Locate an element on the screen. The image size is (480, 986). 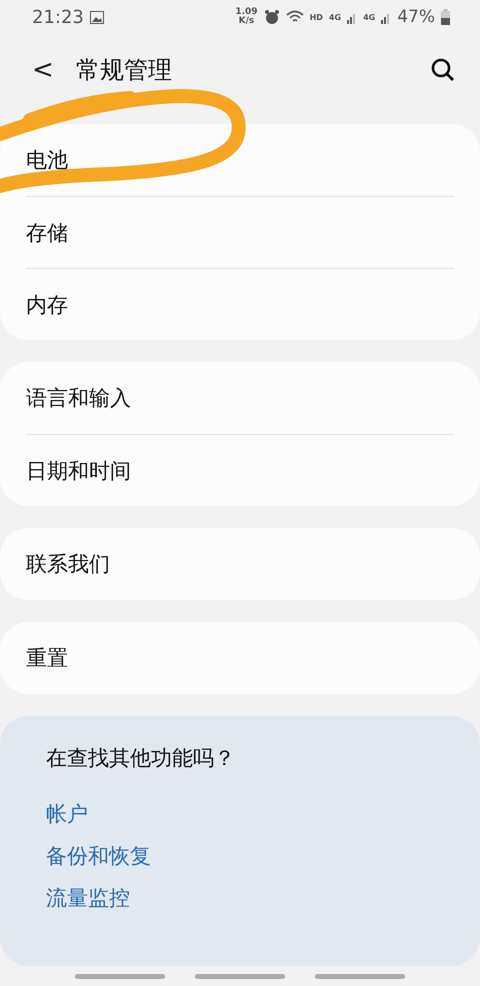
settings-item: 联系我们 is located at coordinates (68, 564).